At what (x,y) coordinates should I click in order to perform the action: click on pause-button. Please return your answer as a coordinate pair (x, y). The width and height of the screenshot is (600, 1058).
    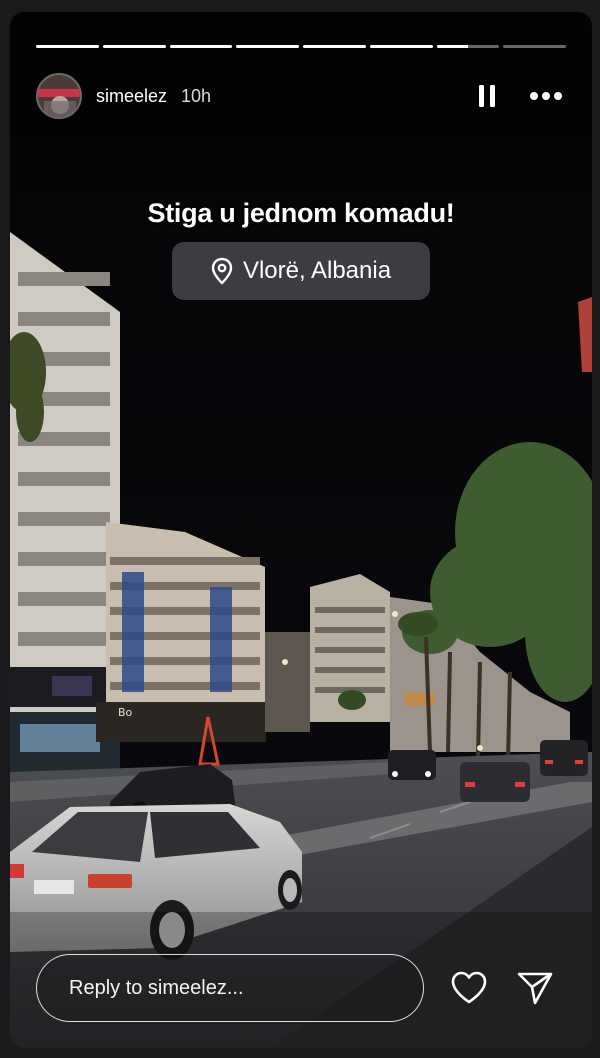
    Looking at the image, I should click on (487, 96).